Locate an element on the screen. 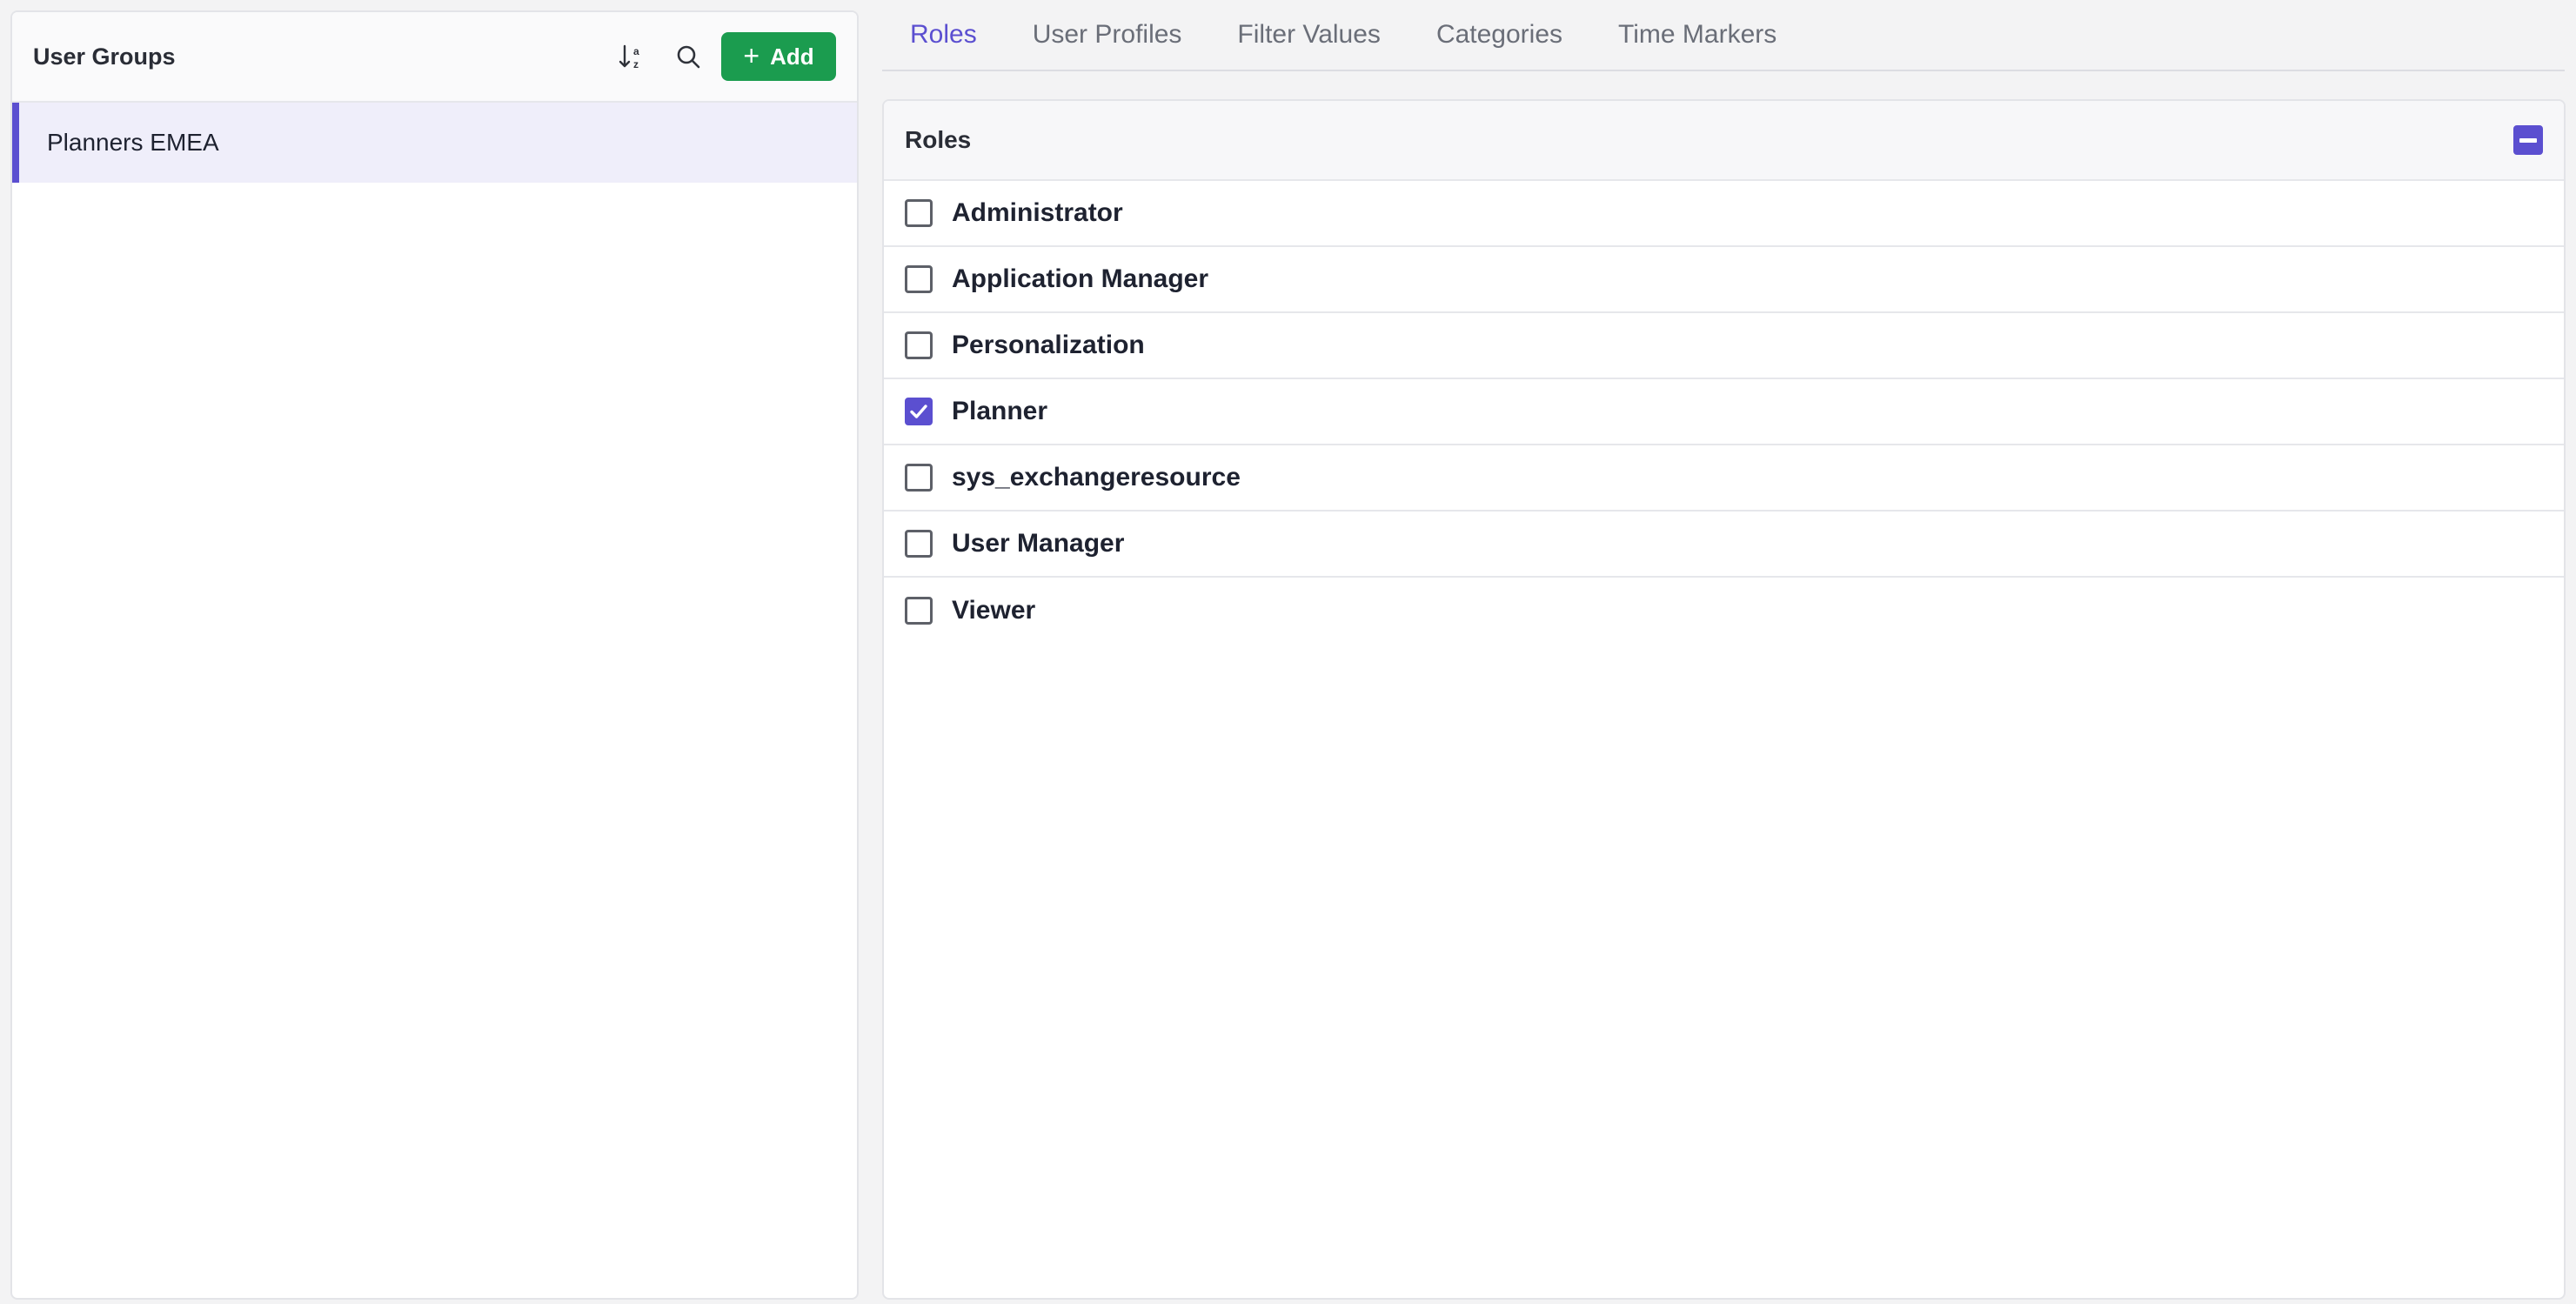 Image resolution: width=2576 pixels, height=1304 pixels. role-row: Administrator is located at coordinates (1724, 214).